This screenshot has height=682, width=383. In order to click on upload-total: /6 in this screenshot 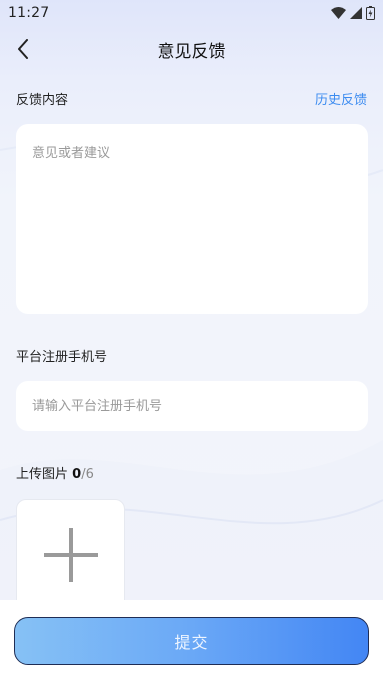, I will do `click(87, 474)`.